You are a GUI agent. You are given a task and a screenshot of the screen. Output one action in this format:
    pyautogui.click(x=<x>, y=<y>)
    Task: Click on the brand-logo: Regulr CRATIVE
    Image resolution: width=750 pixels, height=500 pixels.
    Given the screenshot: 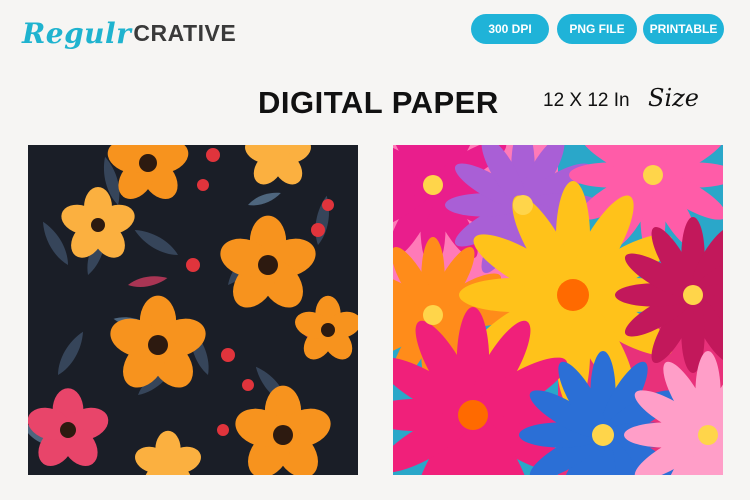 What is the action you would take?
    pyautogui.click(x=142, y=33)
    